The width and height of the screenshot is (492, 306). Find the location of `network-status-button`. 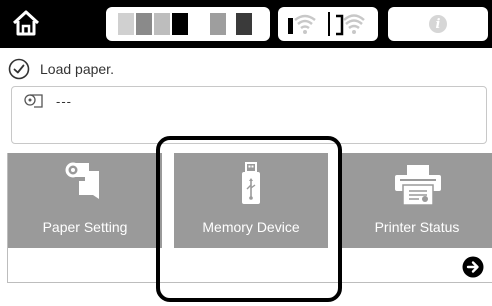

network-status-button is located at coordinates (328, 24).